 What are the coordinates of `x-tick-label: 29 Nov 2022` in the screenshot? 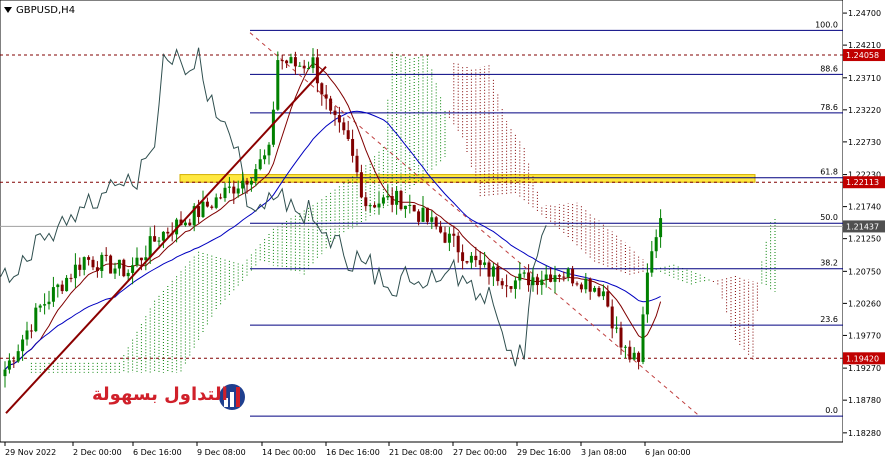 It's located at (30, 452).